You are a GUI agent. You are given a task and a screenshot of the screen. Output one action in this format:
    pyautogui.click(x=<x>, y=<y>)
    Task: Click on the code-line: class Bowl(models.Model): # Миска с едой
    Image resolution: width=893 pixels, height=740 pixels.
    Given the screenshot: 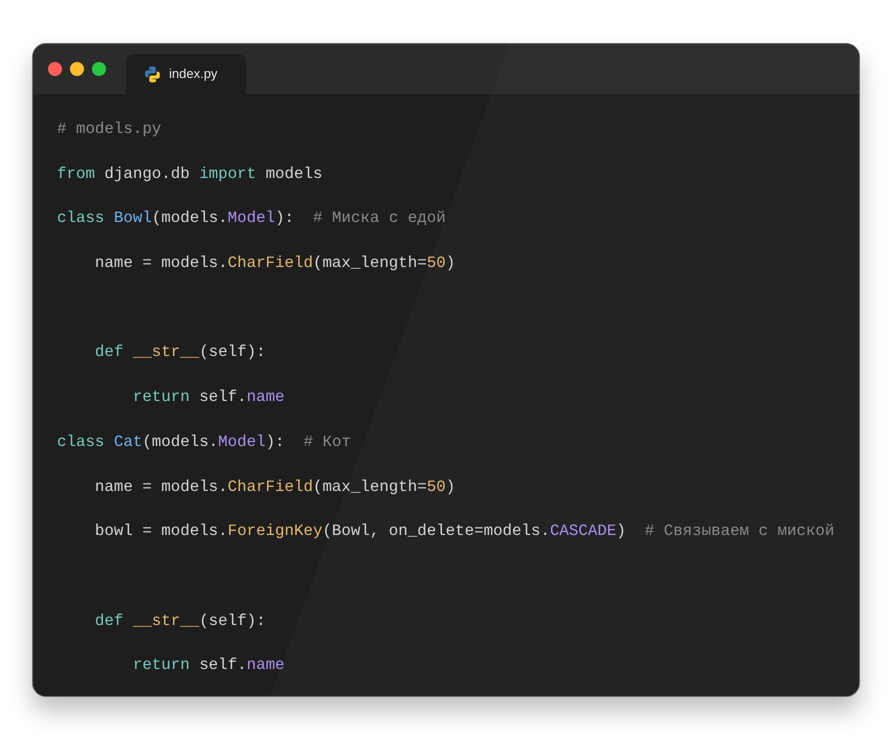 What is the action you would take?
    pyautogui.click(x=251, y=218)
    